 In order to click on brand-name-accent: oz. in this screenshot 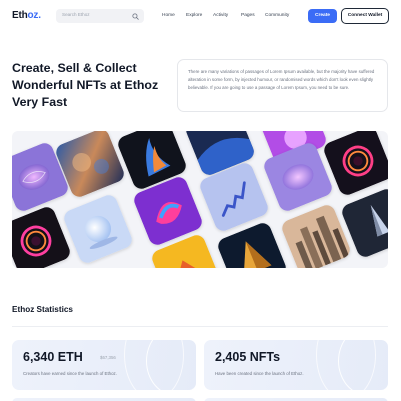, I will do `click(34, 15)`.